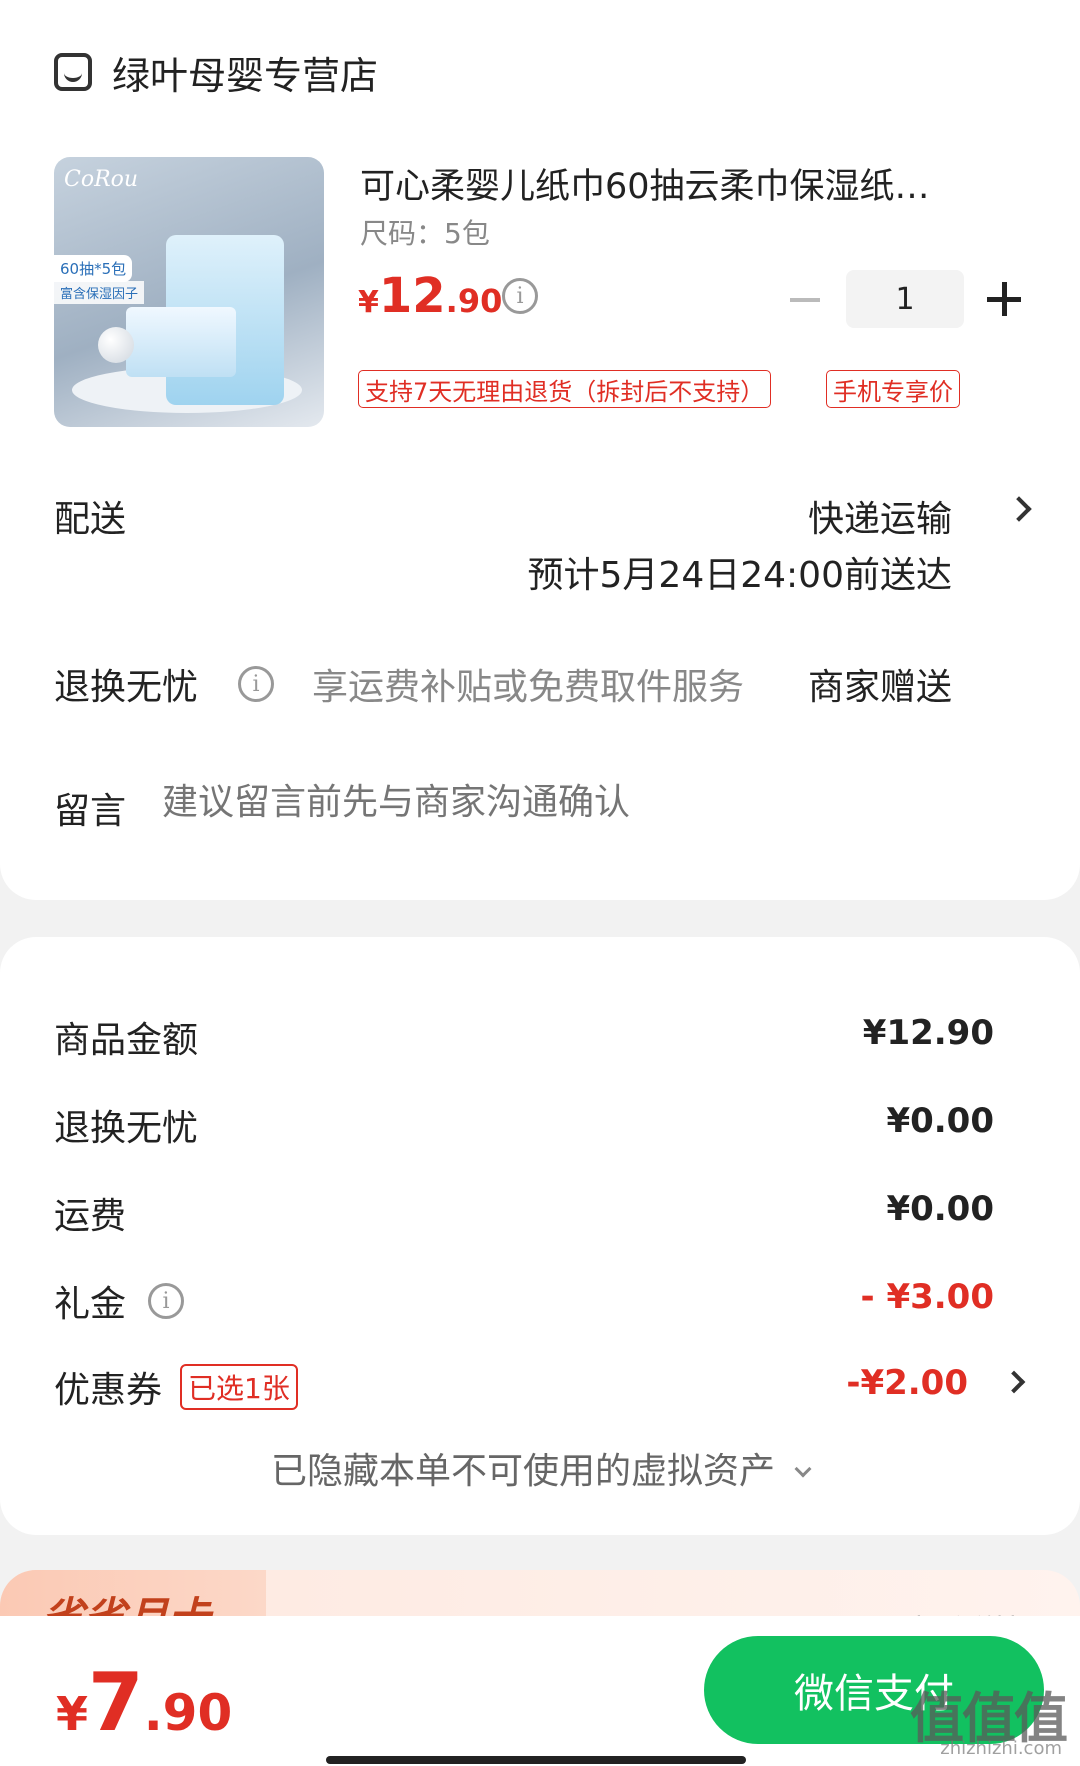 This screenshot has height=1766, width=1080. I want to click on gift-money-value: - ¥3.00, so click(927, 1297).